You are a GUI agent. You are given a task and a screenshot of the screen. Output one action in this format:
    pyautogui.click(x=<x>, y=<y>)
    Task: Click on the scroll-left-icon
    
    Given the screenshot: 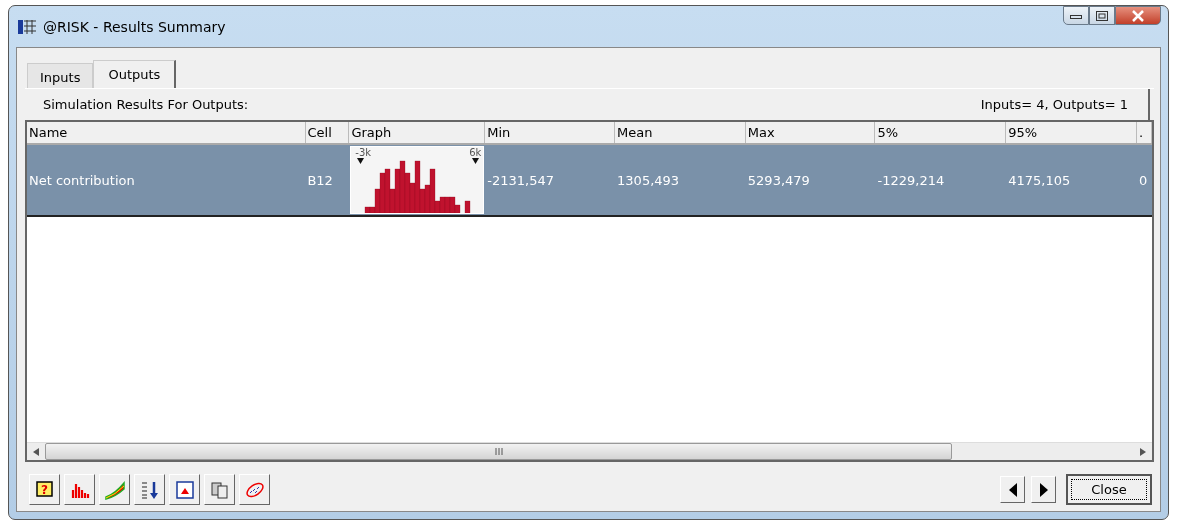 What is the action you would take?
    pyautogui.click(x=36, y=451)
    